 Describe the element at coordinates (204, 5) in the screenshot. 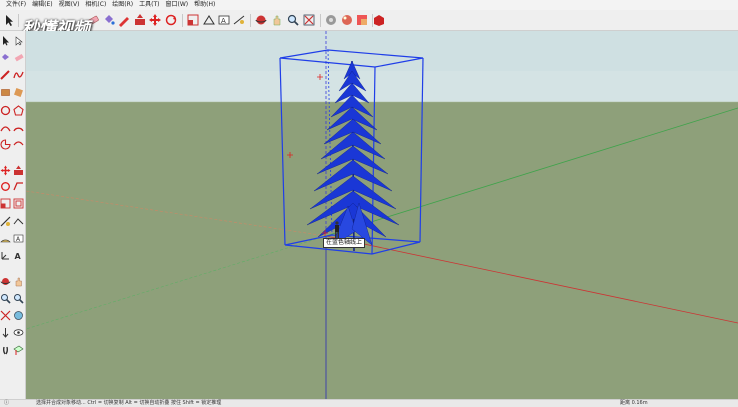

I see `menu-help: 帮助(H)` at that location.